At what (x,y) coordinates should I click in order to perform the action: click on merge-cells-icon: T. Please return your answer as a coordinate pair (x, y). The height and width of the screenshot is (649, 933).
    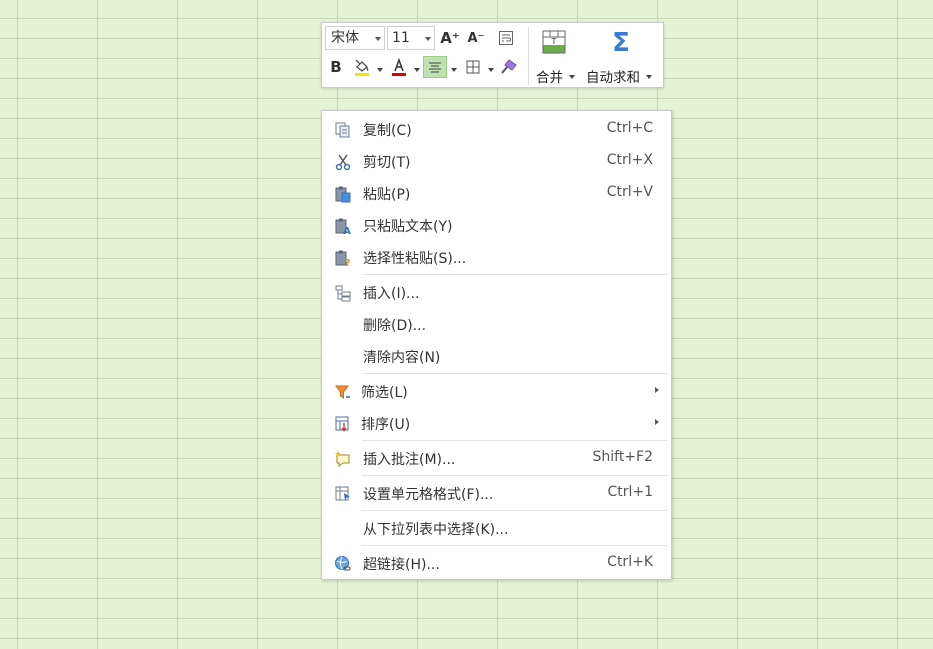
    Looking at the image, I should click on (554, 42).